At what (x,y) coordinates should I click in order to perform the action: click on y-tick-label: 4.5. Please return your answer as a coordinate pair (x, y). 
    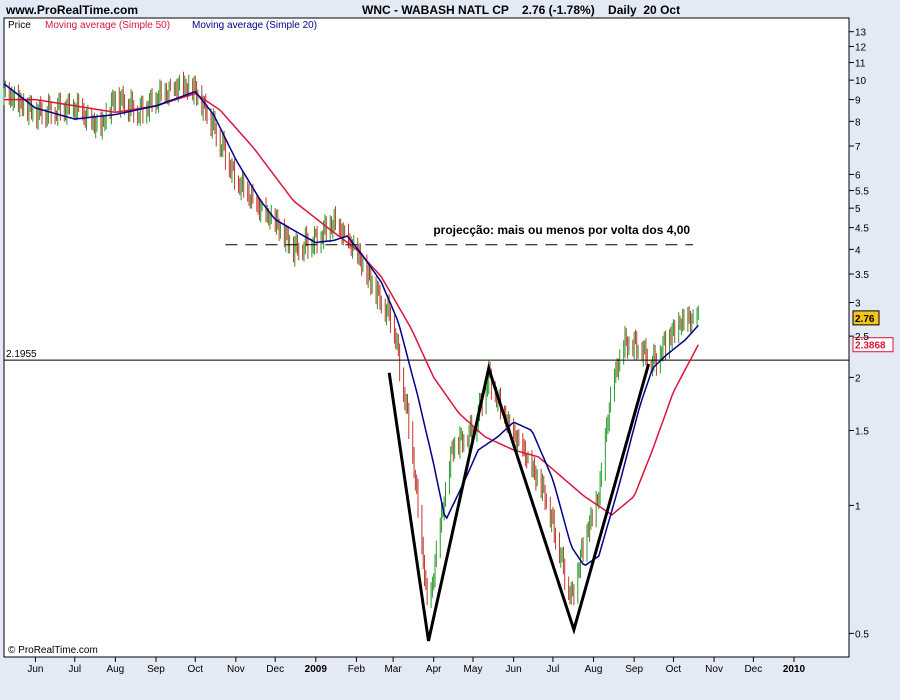
    Looking at the image, I should click on (862, 229).